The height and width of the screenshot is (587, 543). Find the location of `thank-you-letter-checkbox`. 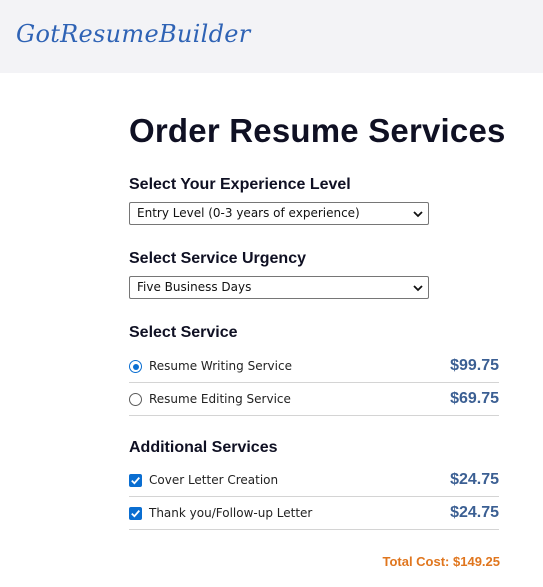

thank-you-letter-checkbox is located at coordinates (135, 513).